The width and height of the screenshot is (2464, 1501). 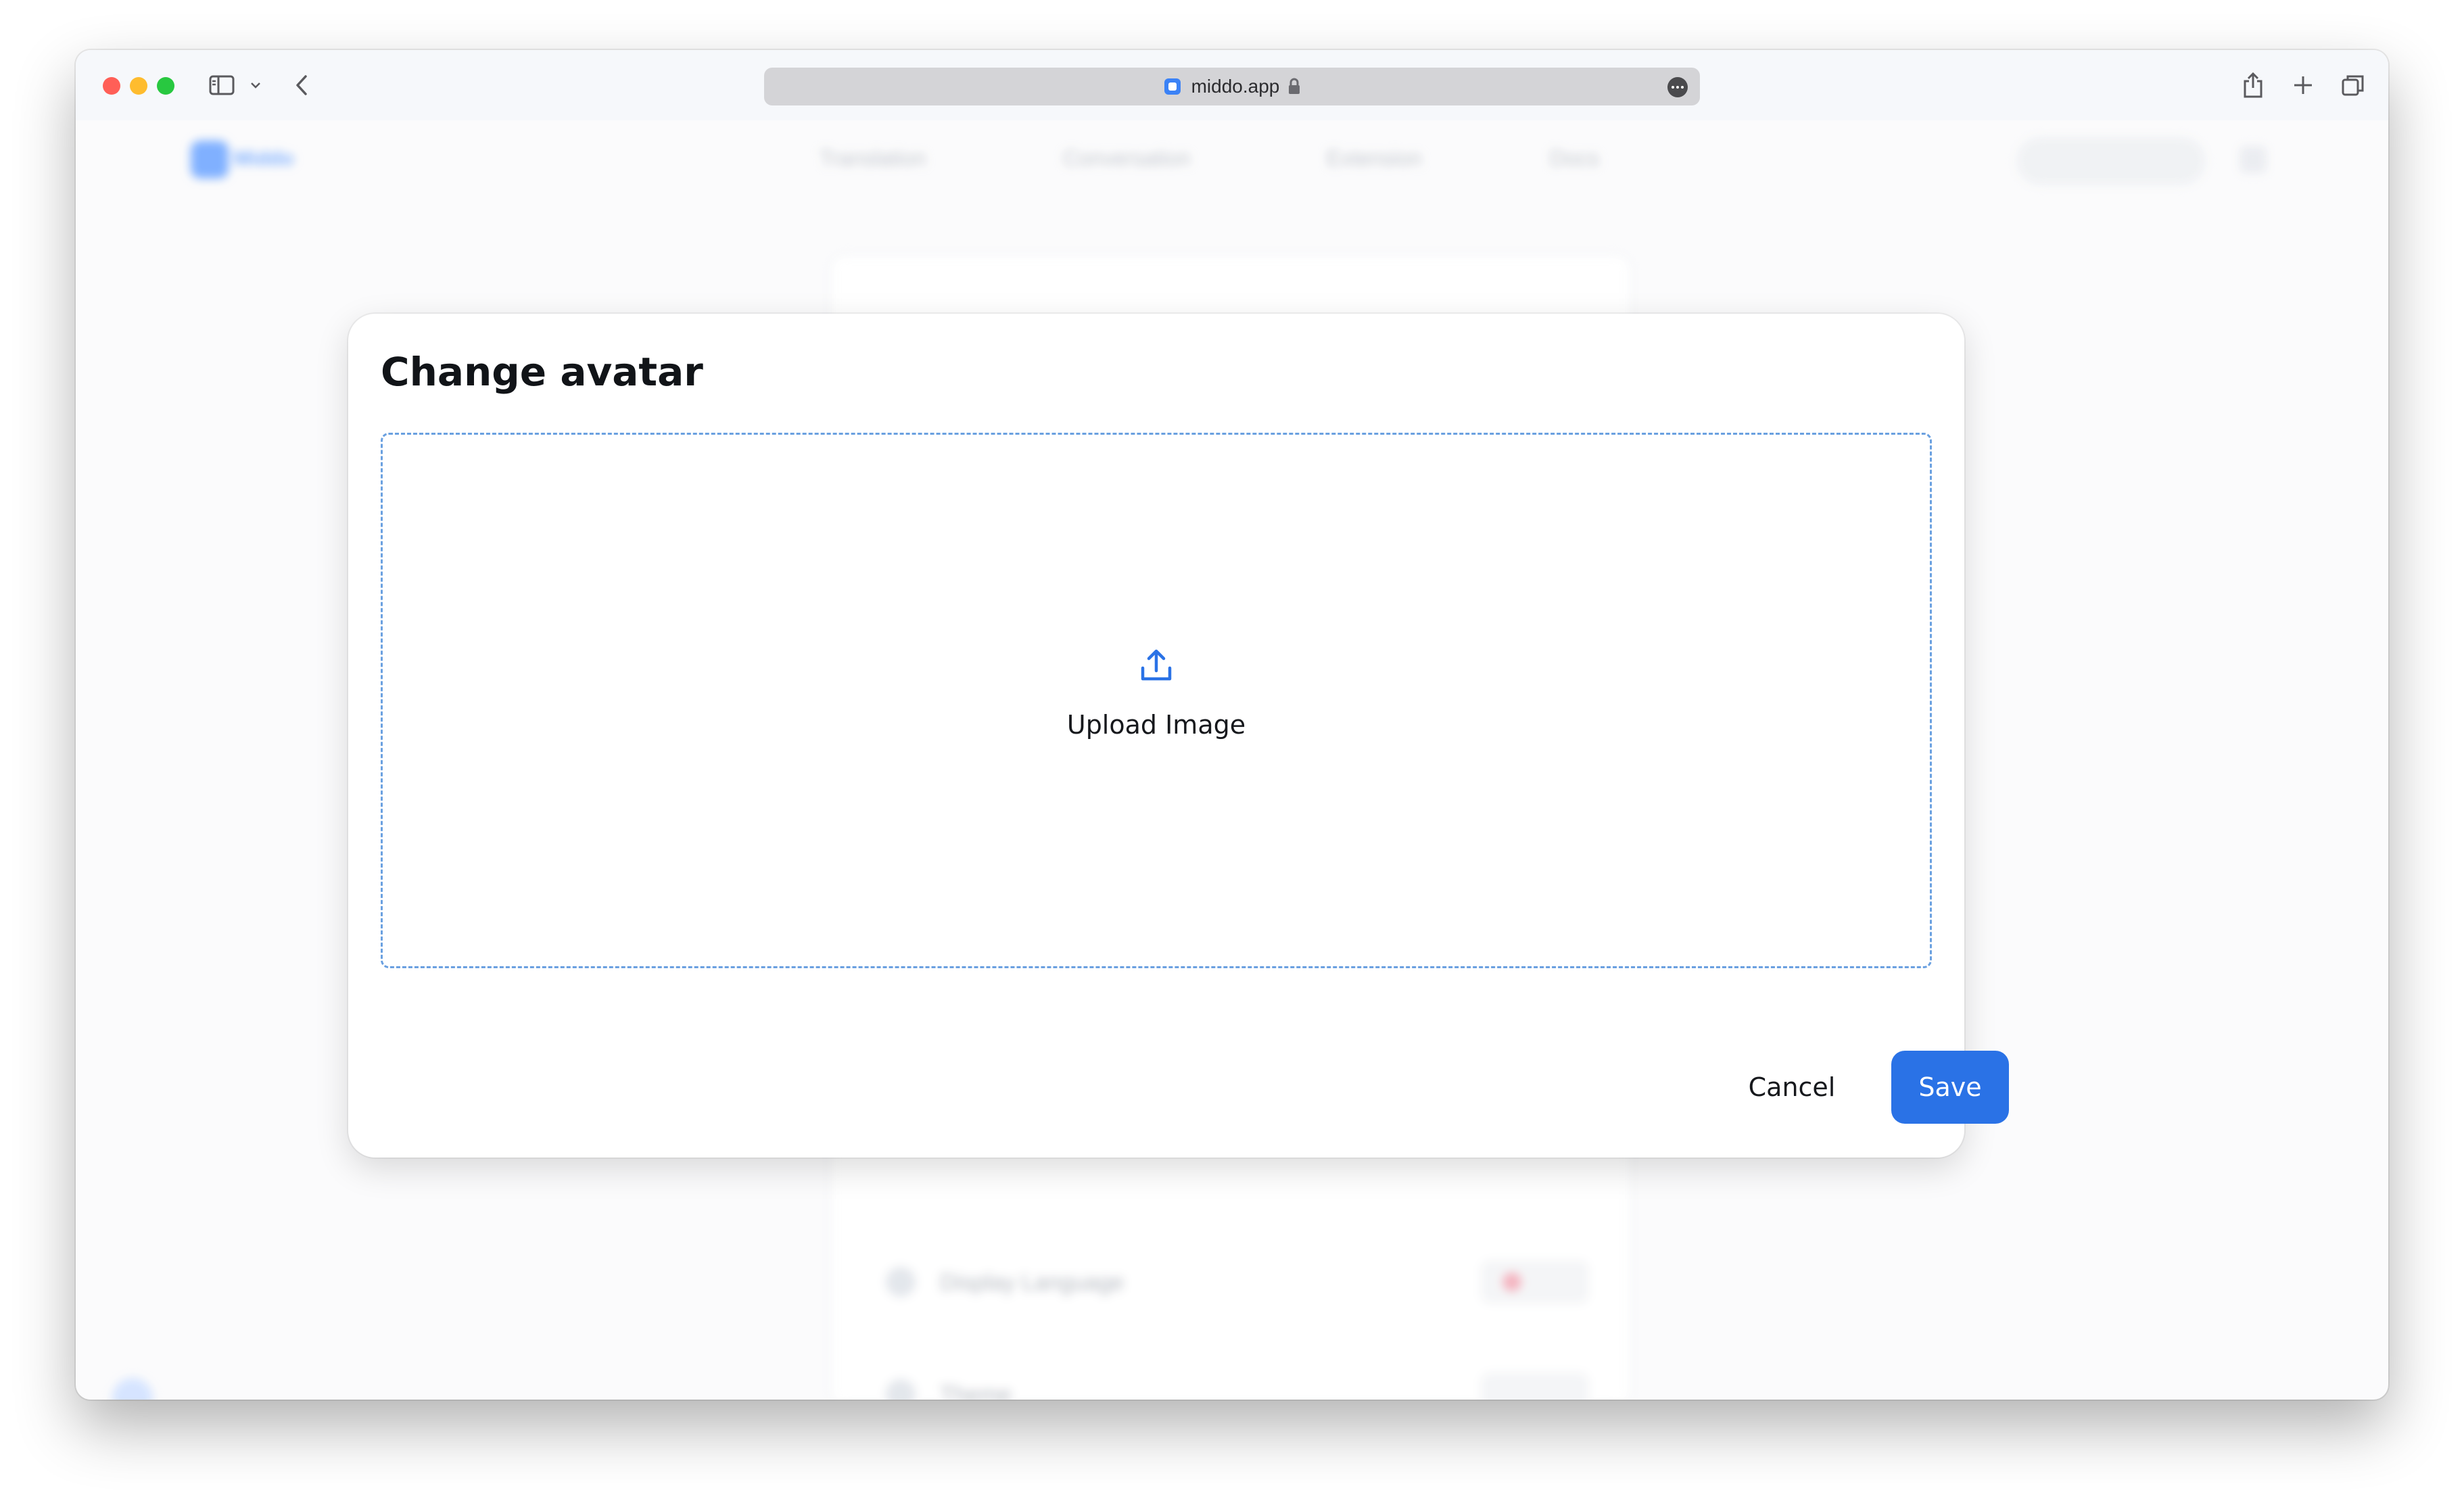 What do you see at coordinates (301, 85) in the screenshot?
I see `back-arrow-icon` at bounding box center [301, 85].